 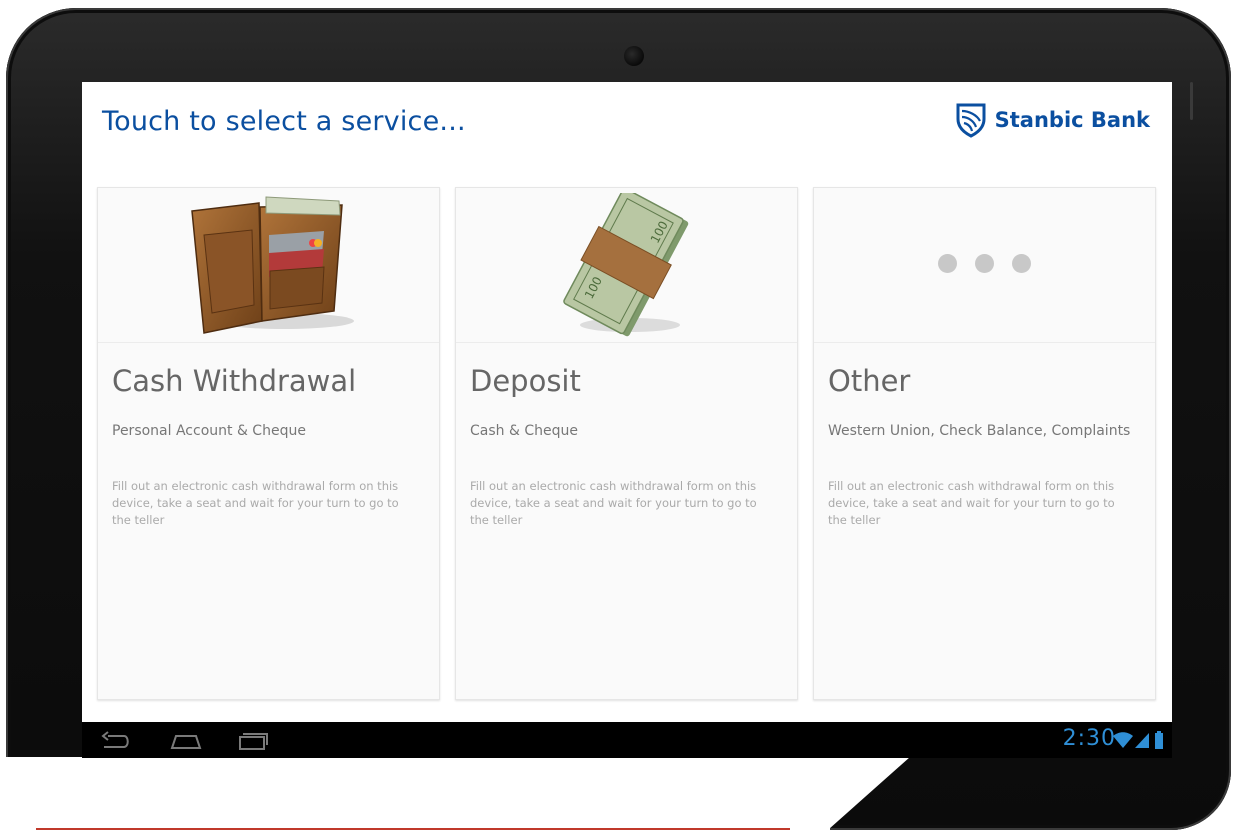 I want to click on card-title: Other, so click(x=869, y=381).